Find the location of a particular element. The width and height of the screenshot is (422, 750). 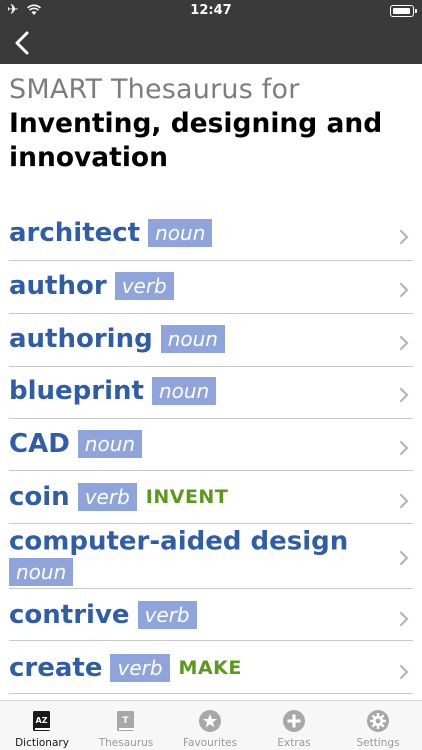

thesaurus-icon: T is located at coordinates (125, 721).